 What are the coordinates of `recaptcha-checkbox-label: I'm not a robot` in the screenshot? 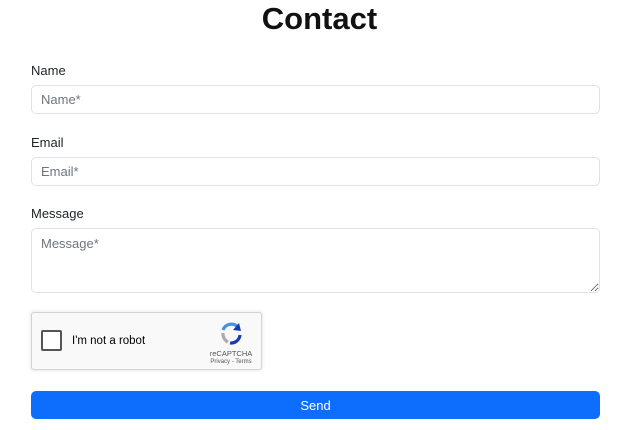 It's located at (109, 341).